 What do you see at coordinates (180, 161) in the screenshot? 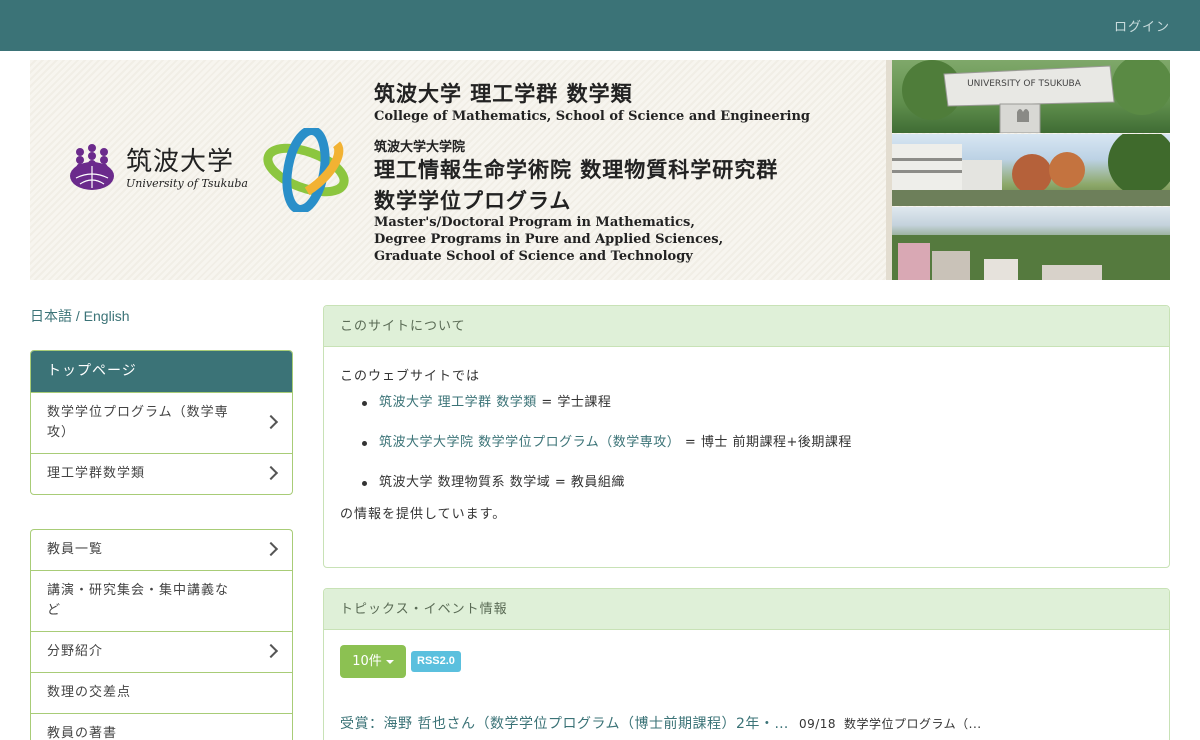
I see `university-name-jp: 筑波大学` at bounding box center [180, 161].